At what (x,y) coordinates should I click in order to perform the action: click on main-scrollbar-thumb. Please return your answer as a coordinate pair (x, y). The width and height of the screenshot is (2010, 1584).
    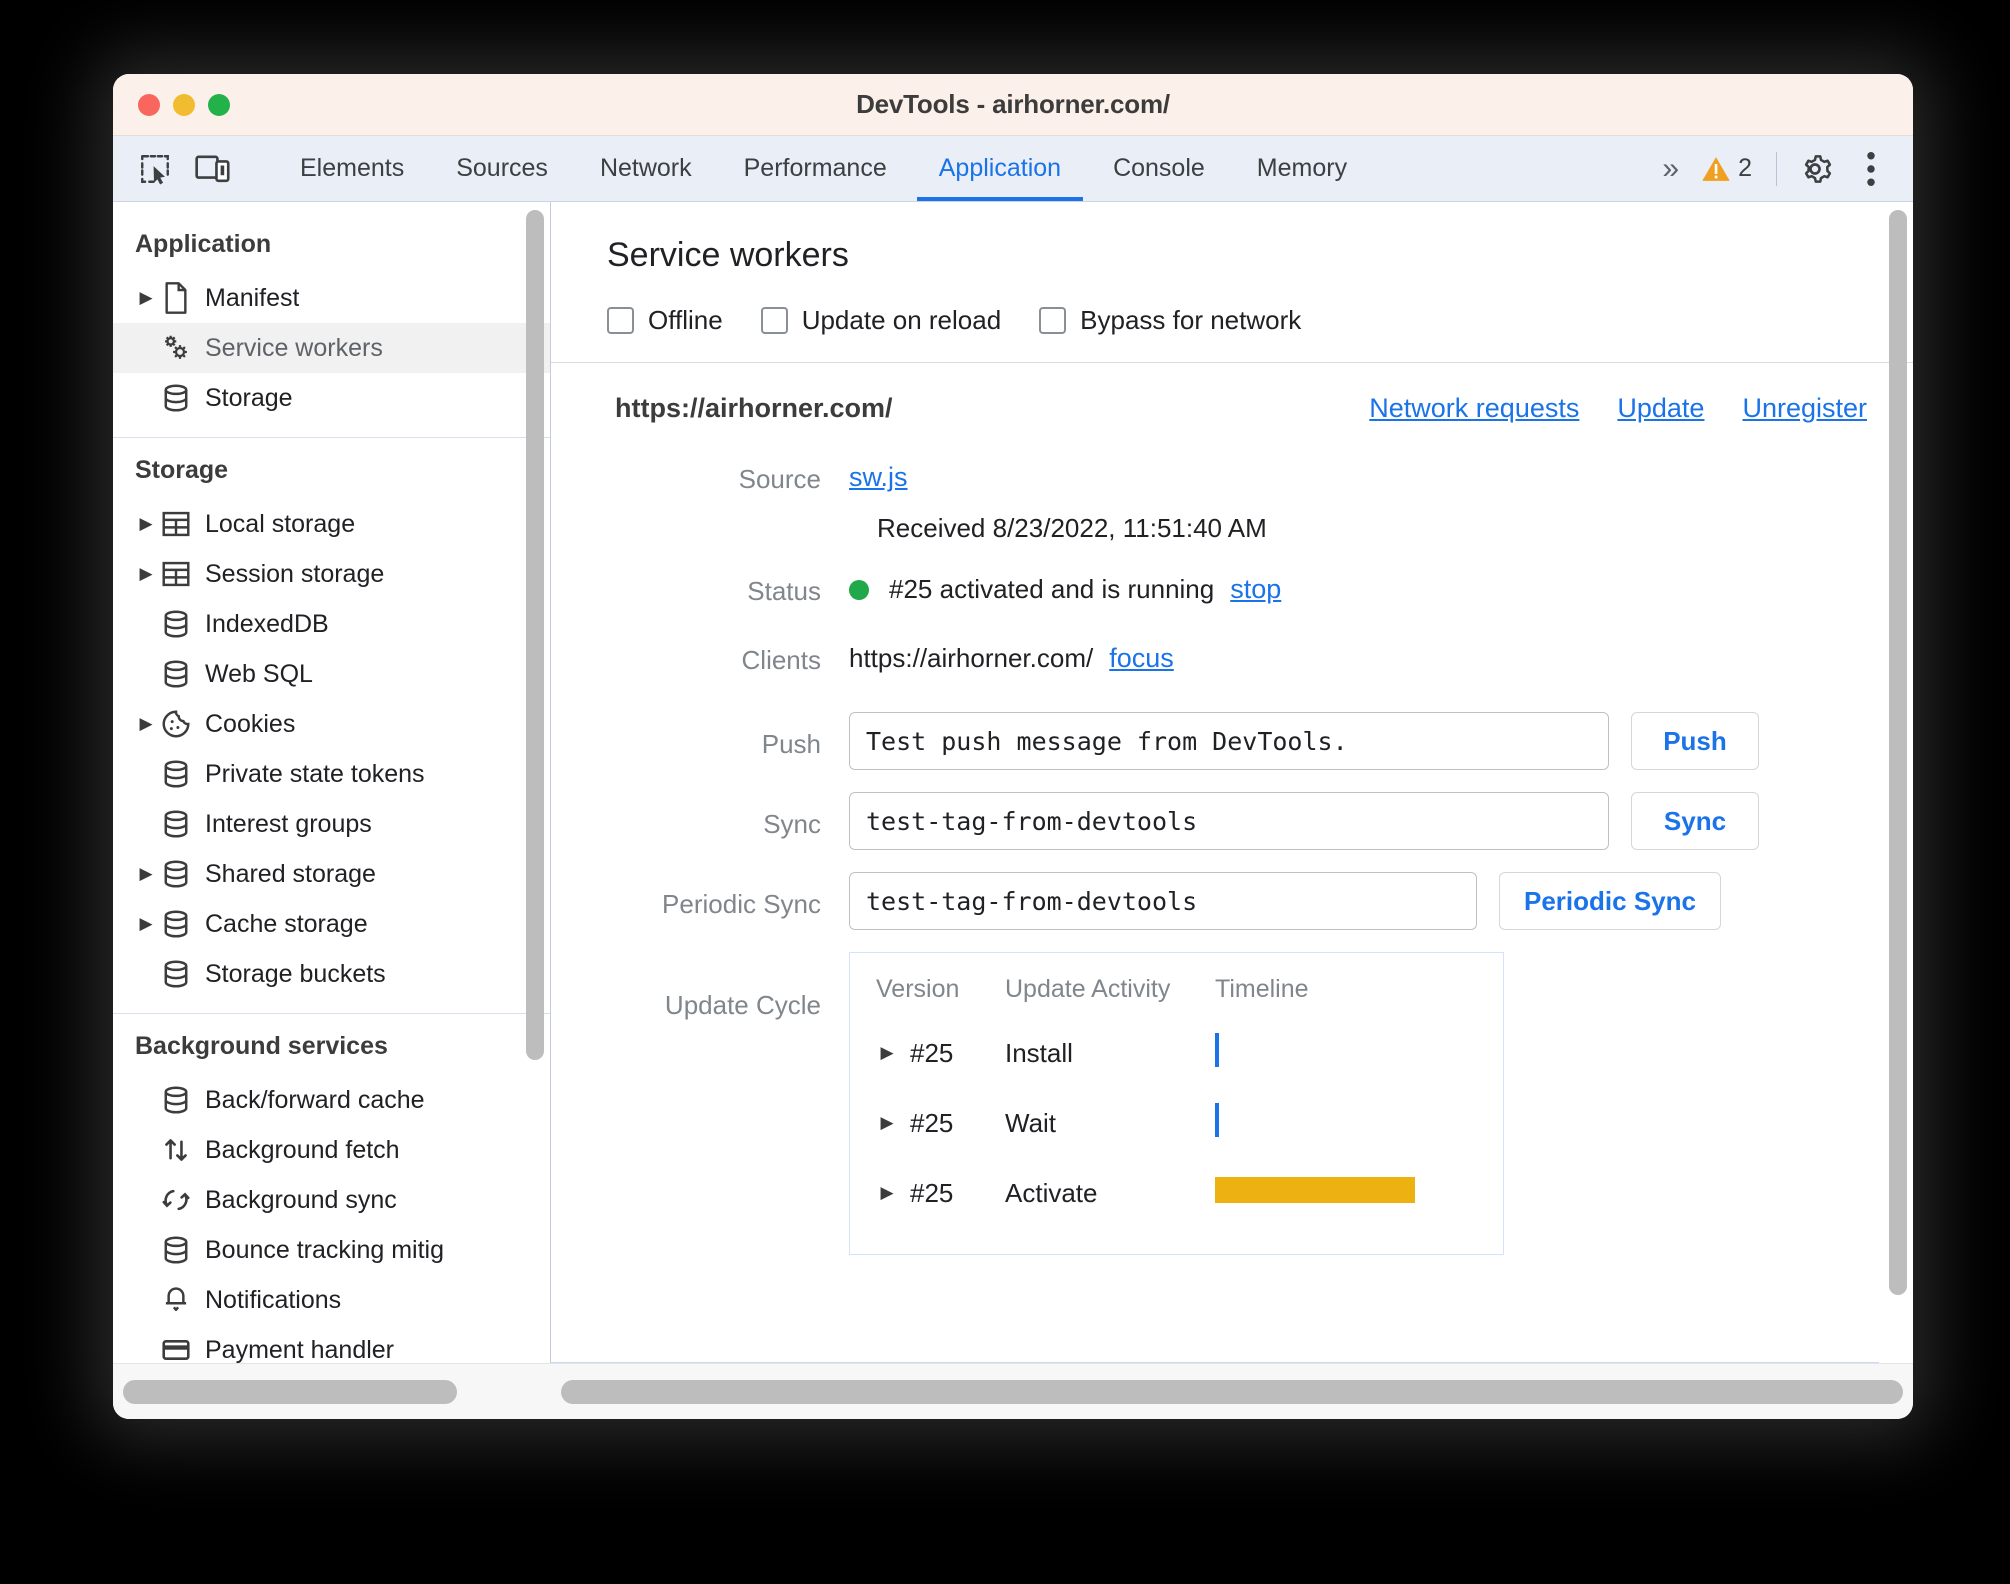
    Looking at the image, I should click on (1898, 752).